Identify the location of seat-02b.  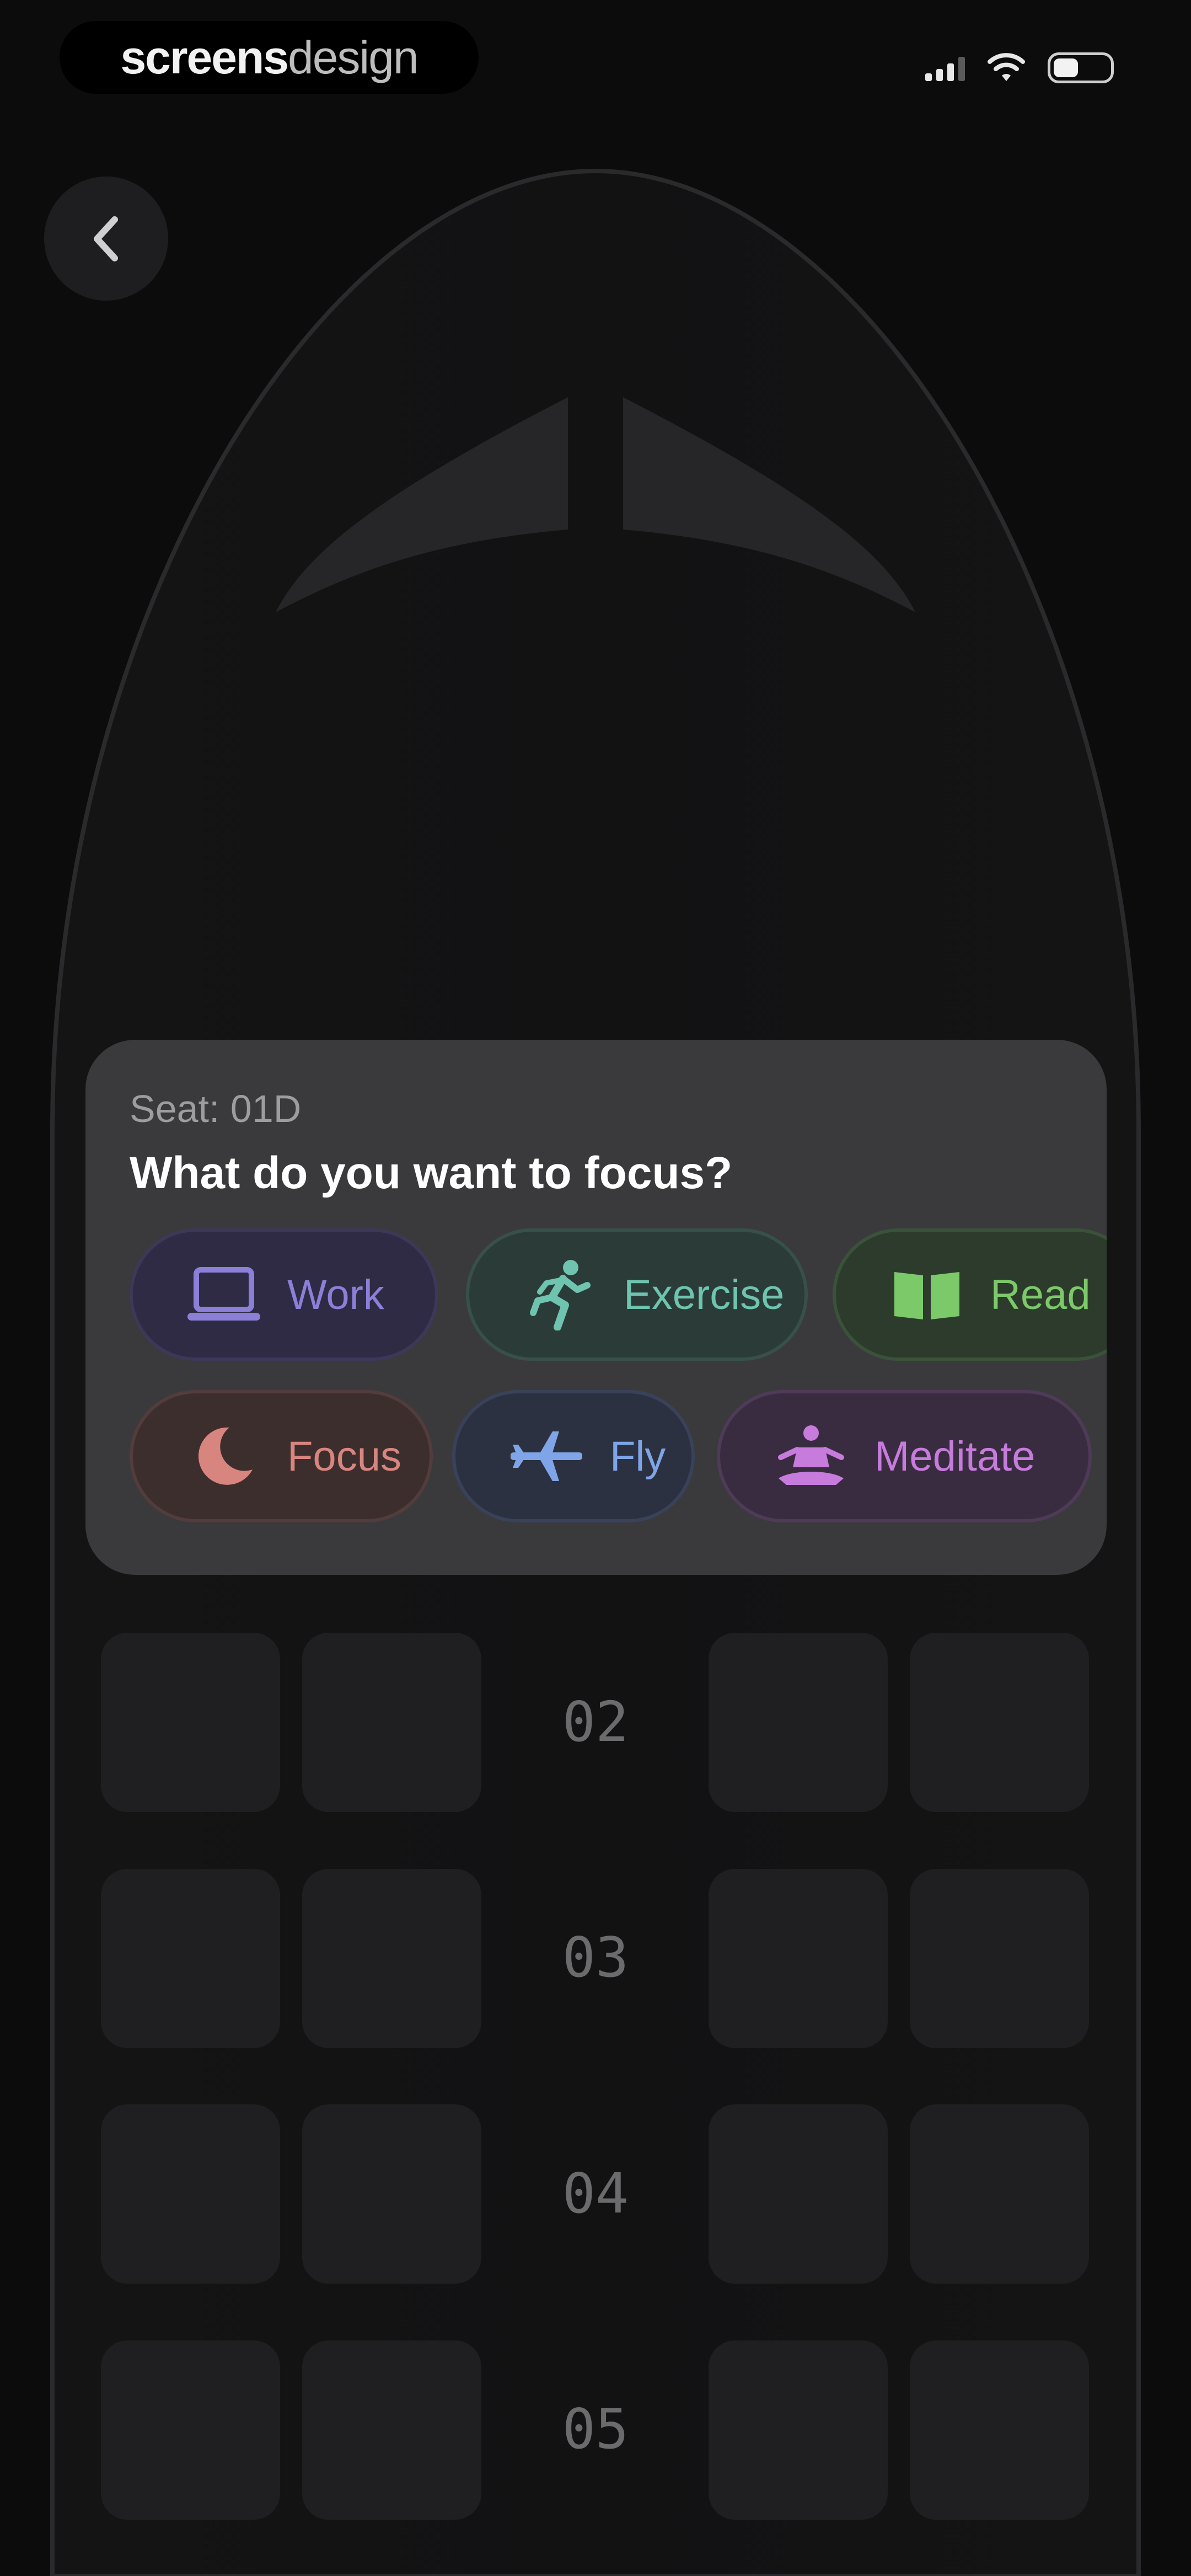
(391, 1722).